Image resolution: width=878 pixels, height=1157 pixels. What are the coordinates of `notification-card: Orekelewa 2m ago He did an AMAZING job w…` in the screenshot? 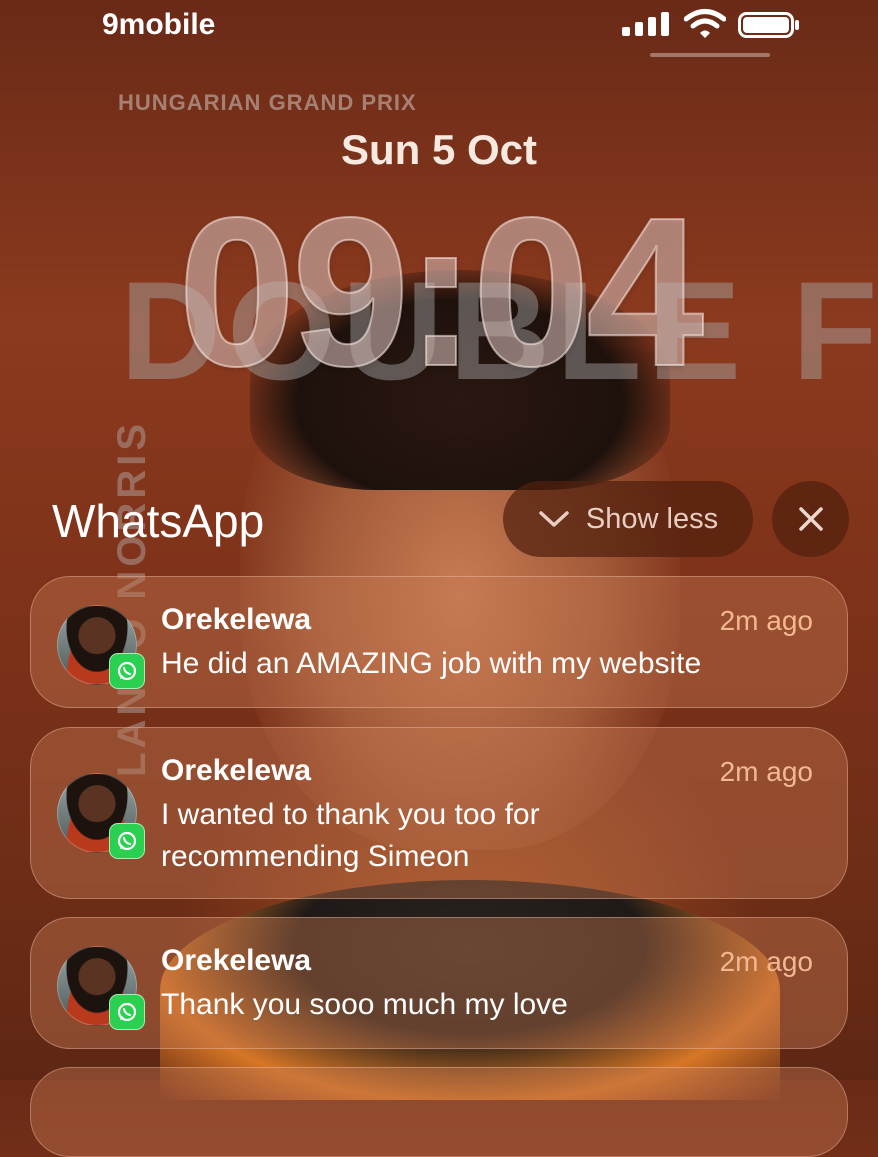 It's located at (439, 642).